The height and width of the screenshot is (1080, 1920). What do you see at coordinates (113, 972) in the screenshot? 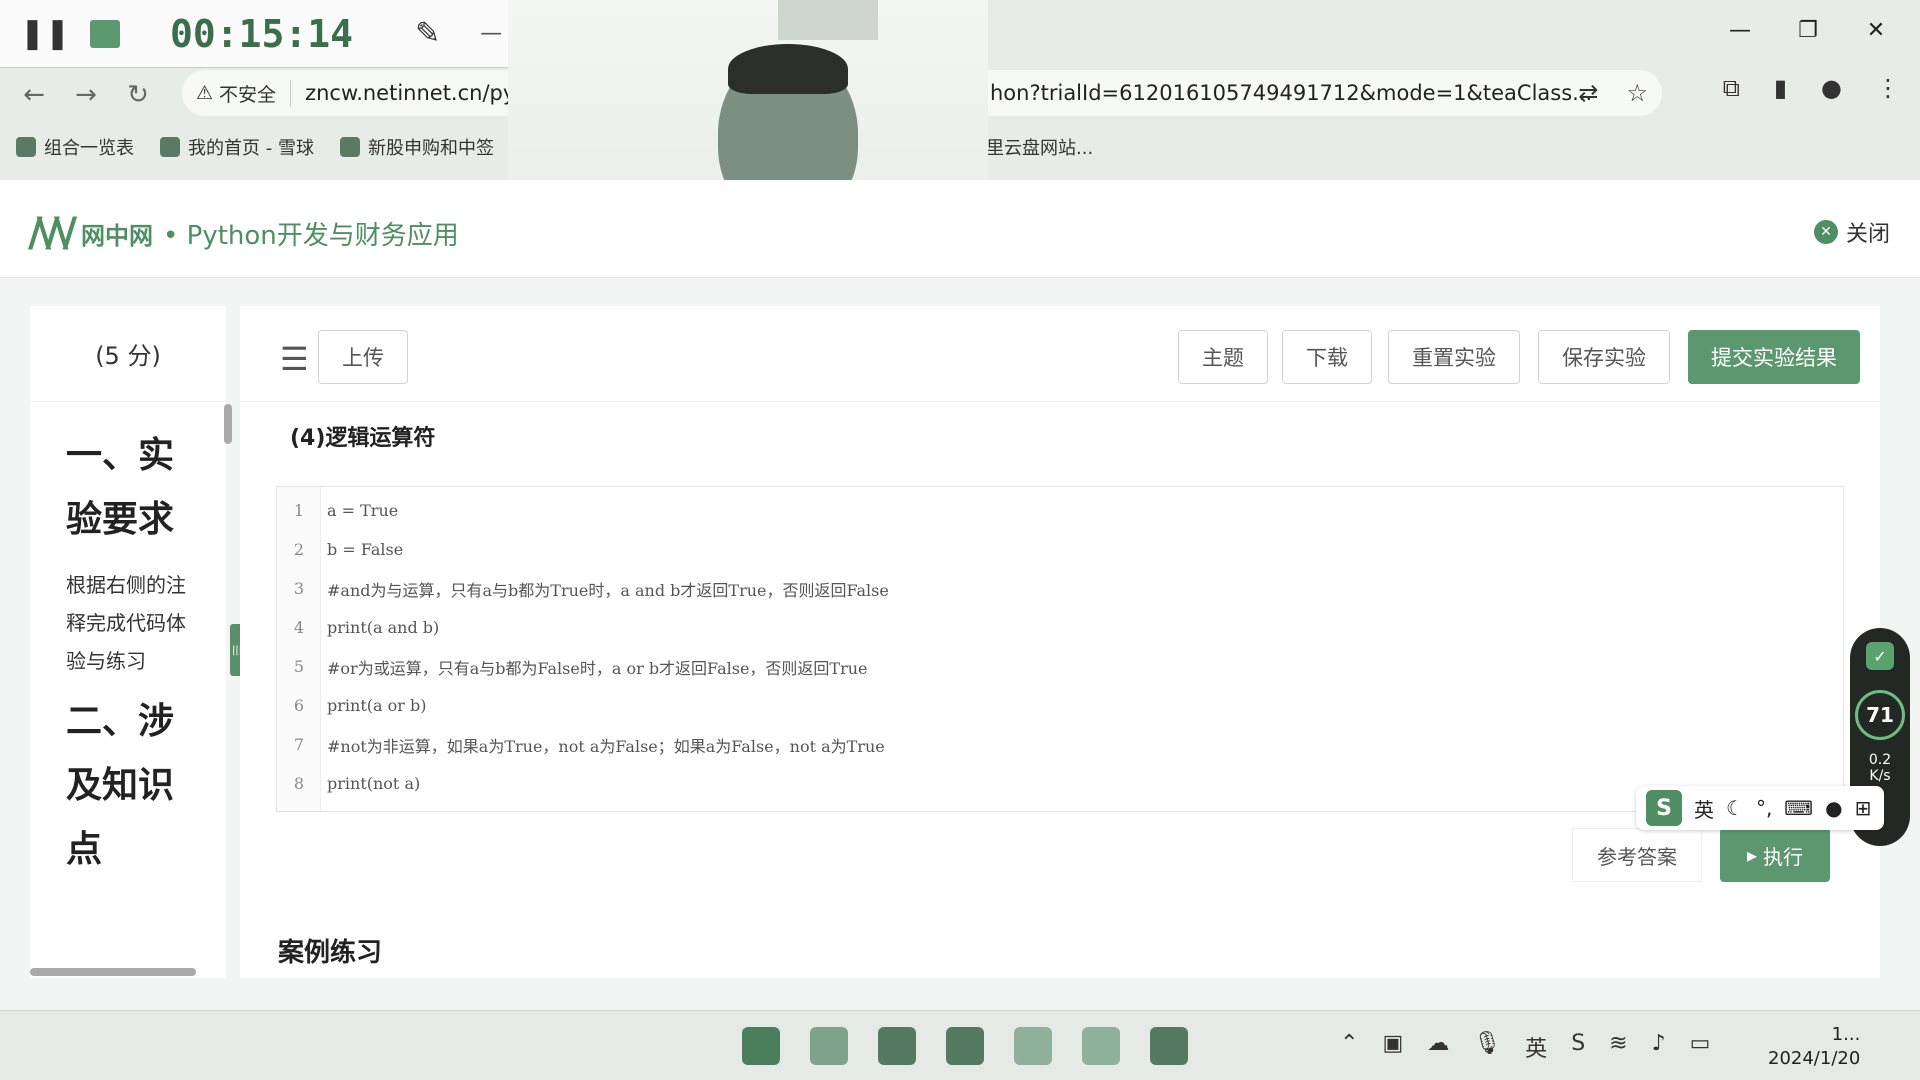
I see `horizontal-scrollbar` at bounding box center [113, 972].